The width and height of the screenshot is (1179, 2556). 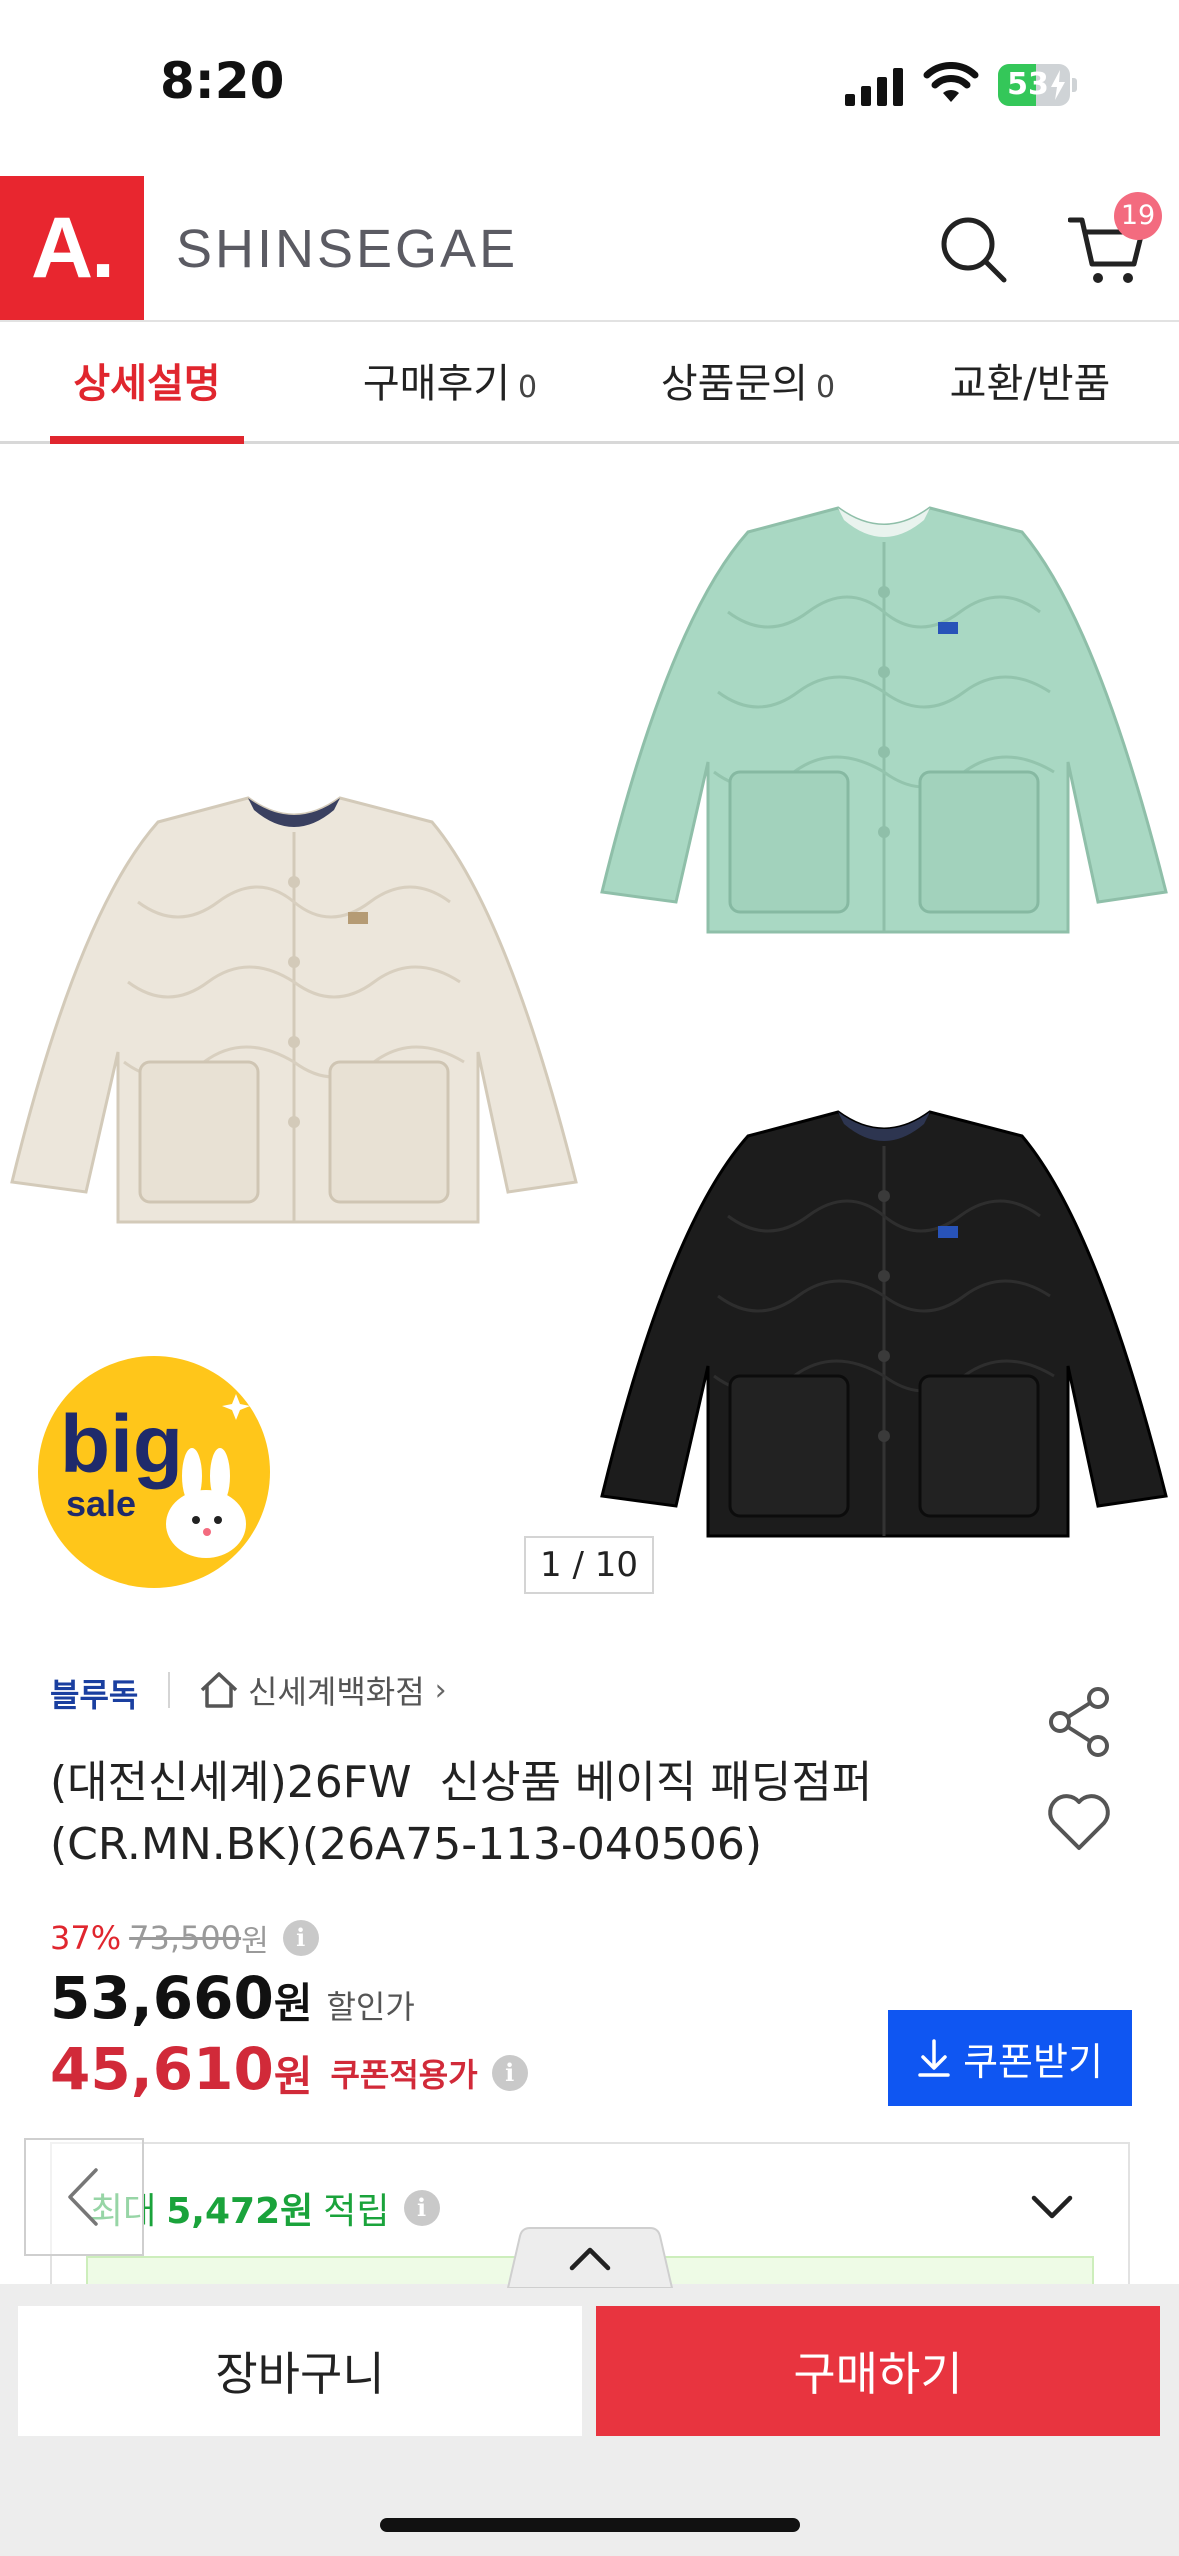 I want to click on sale-price-unit: 원, so click(x=293, y=2003).